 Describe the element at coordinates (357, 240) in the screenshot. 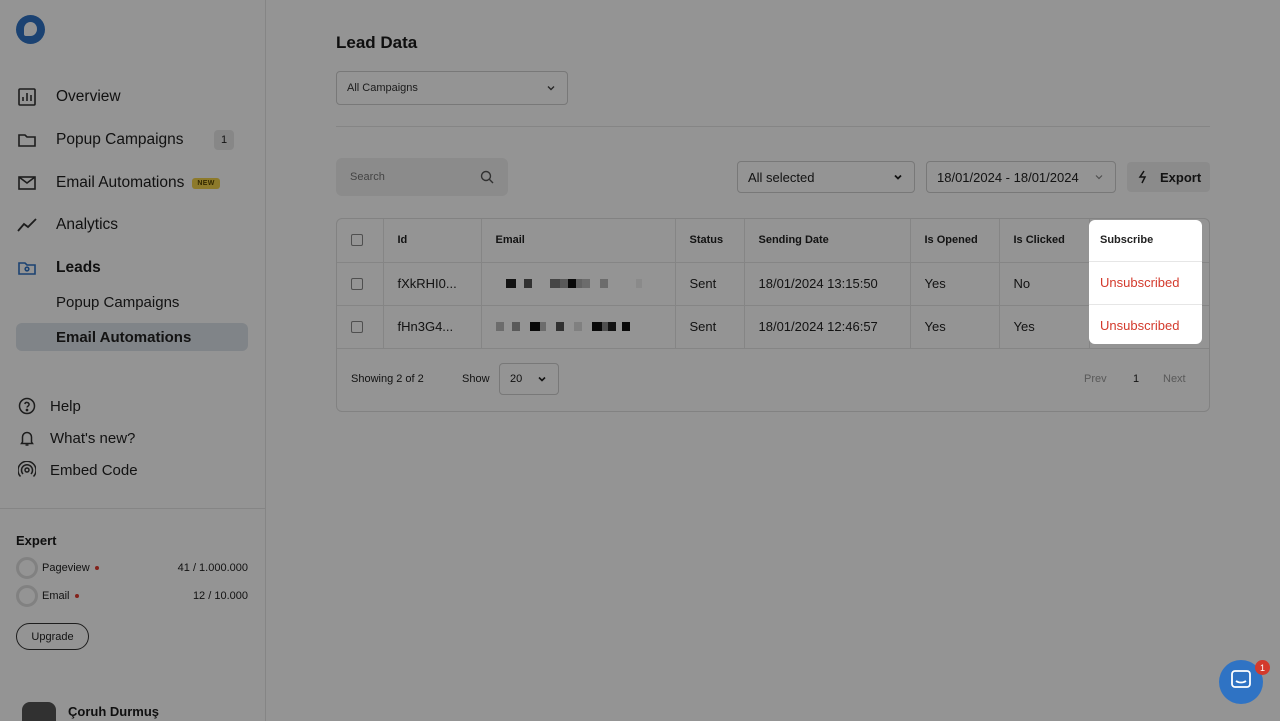

I see `select-all-checkbox` at that location.